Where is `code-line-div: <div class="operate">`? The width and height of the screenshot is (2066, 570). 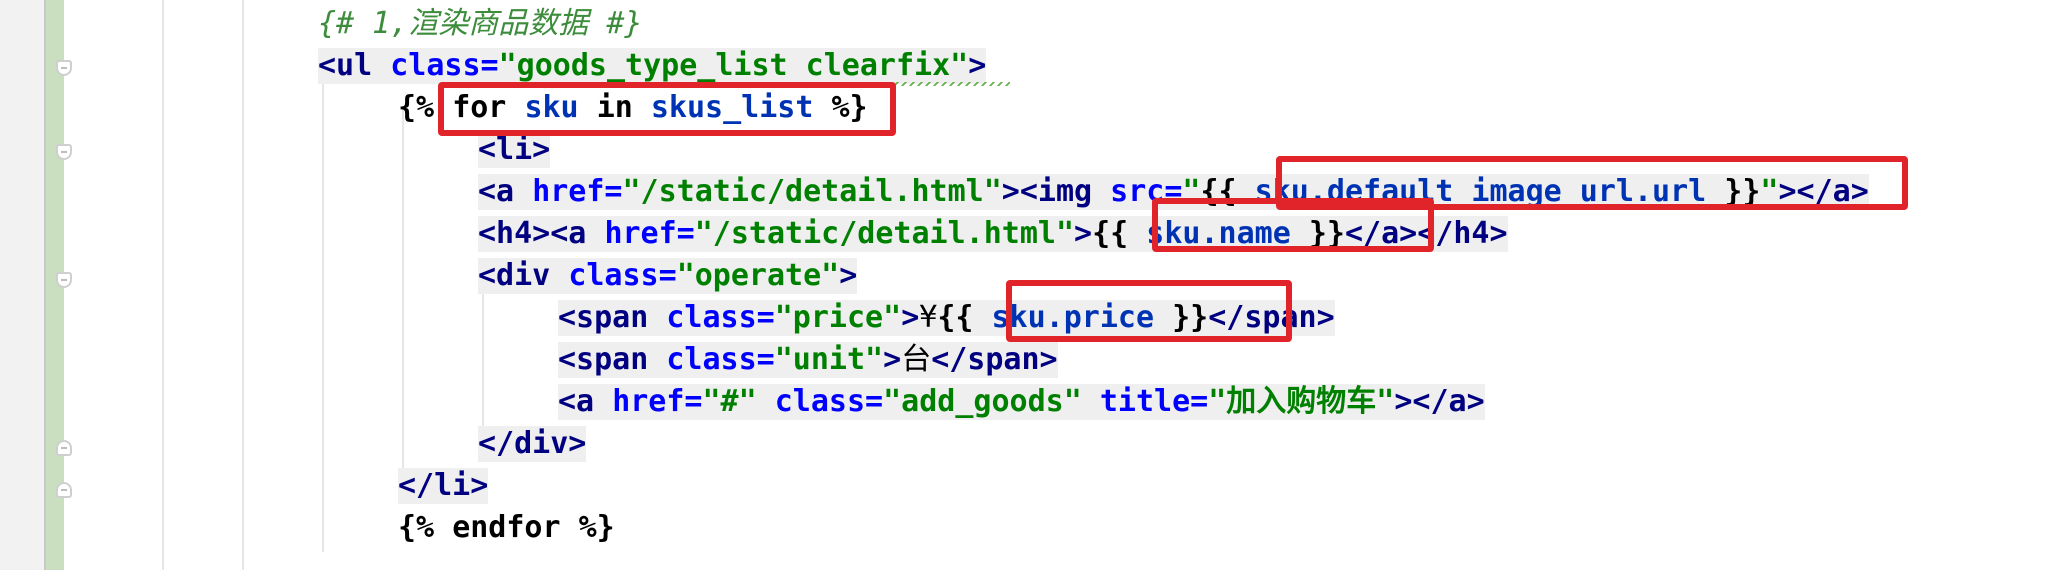 code-line-div: <div class="operate"> is located at coordinates (668, 276).